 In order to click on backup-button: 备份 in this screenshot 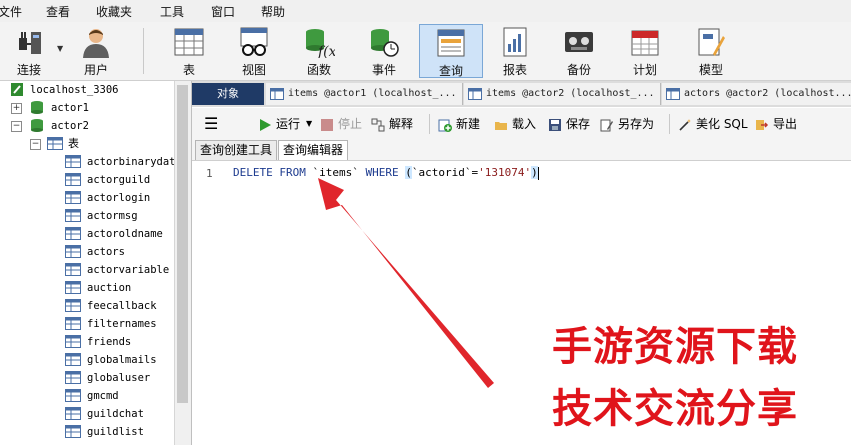, I will do `click(579, 51)`.